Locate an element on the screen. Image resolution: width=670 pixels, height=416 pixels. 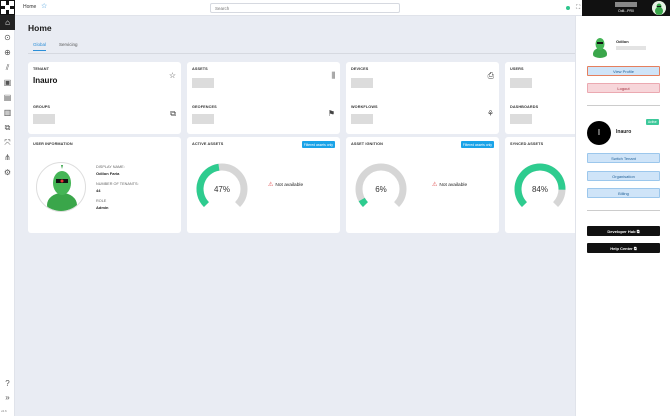
status-dot-icon is located at coordinates (568, 8).